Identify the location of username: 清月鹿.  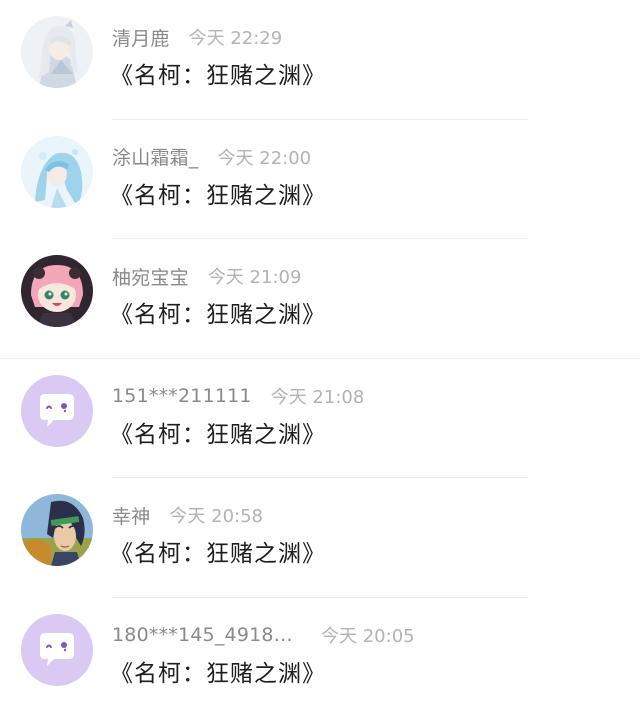
(141, 37).